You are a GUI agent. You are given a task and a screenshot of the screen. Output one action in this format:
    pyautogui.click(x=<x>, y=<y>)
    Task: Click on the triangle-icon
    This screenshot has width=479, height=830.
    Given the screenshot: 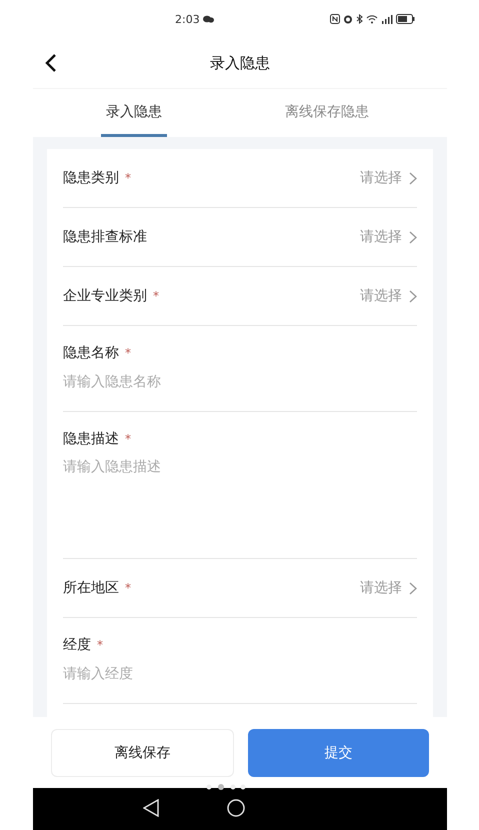 What is the action you would take?
    pyautogui.click(x=151, y=808)
    